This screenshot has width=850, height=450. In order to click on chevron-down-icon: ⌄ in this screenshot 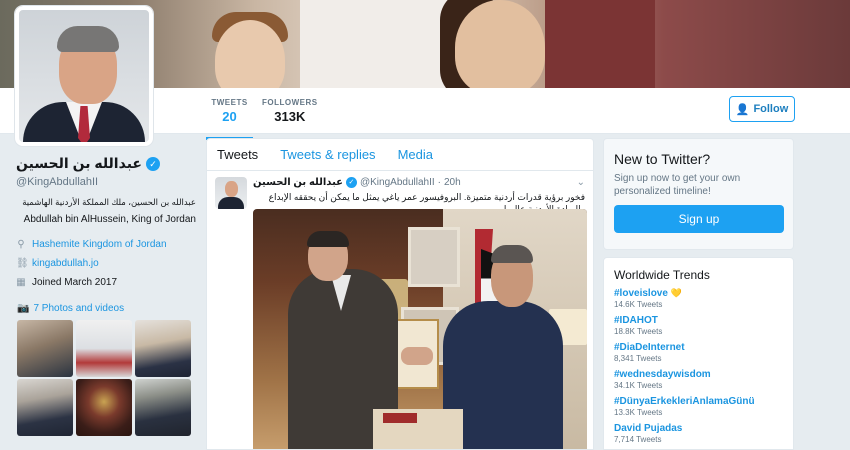, I will do `click(581, 182)`.